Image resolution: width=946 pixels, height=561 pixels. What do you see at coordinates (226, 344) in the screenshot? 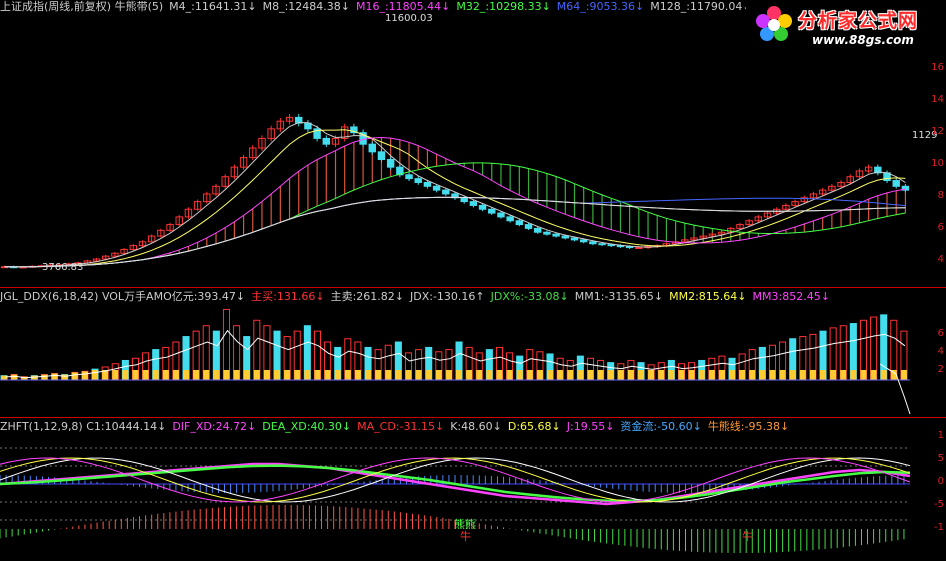
I see `volume-bar` at bounding box center [226, 344].